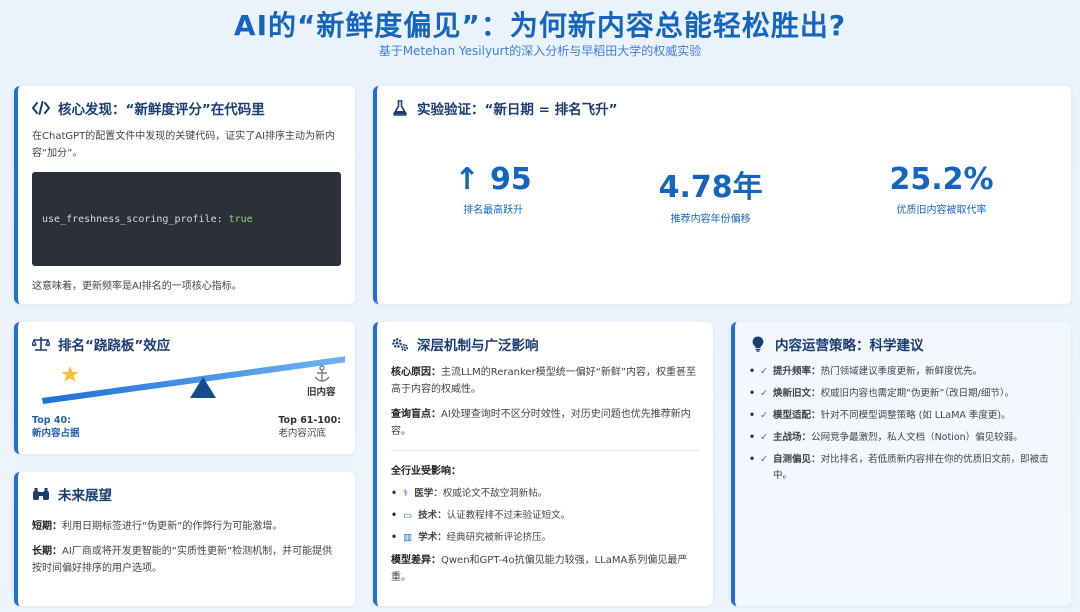 The width and height of the screenshot is (1080, 612). Describe the element at coordinates (495, 493) in the screenshot. I see `industry-item-text: 权威论文不敌空洞新帖。` at that location.